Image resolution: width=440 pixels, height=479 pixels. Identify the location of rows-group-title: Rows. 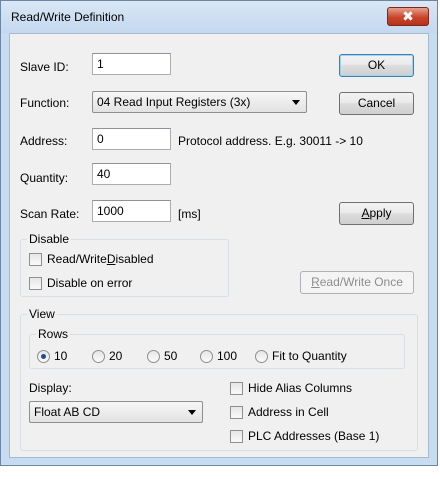
(53, 334).